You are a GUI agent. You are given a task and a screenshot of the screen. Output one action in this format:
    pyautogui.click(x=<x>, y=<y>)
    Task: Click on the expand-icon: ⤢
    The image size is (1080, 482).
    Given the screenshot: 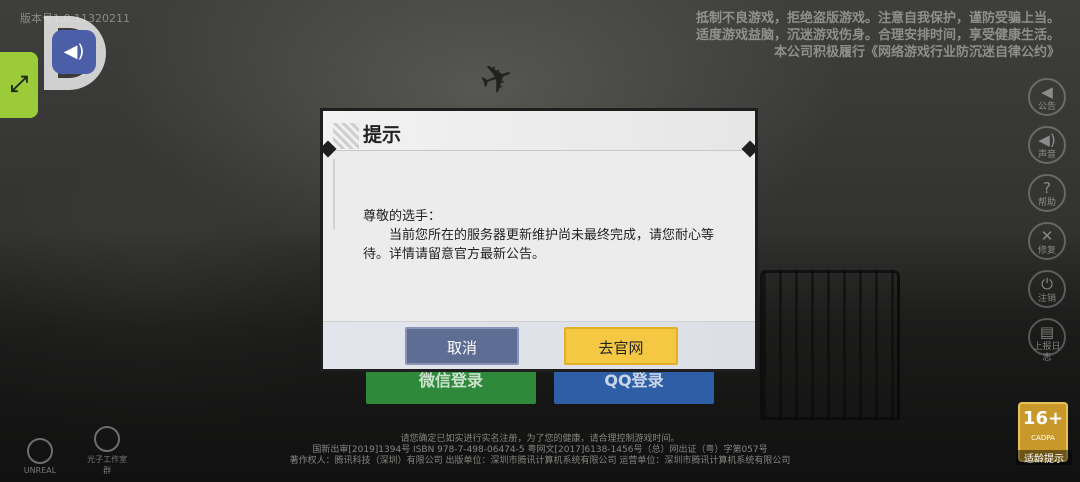 What is the action you would take?
    pyautogui.click(x=19, y=84)
    